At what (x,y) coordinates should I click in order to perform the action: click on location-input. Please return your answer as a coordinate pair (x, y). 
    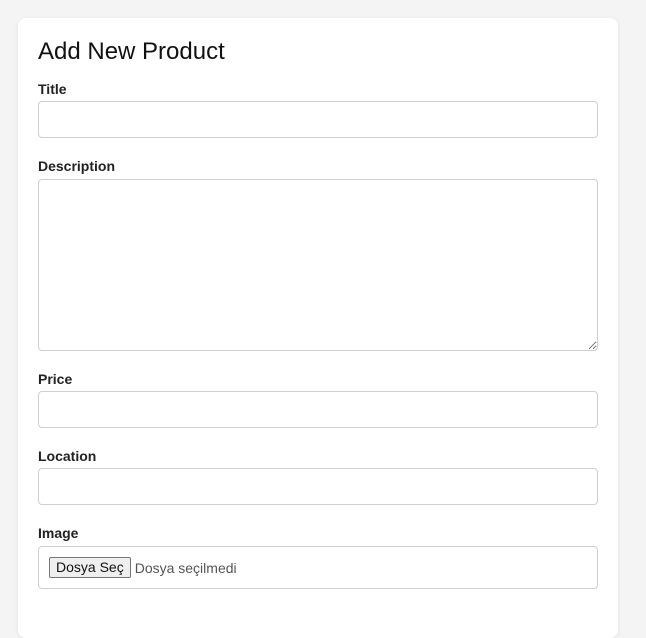
    Looking at the image, I should click on (318, 486).